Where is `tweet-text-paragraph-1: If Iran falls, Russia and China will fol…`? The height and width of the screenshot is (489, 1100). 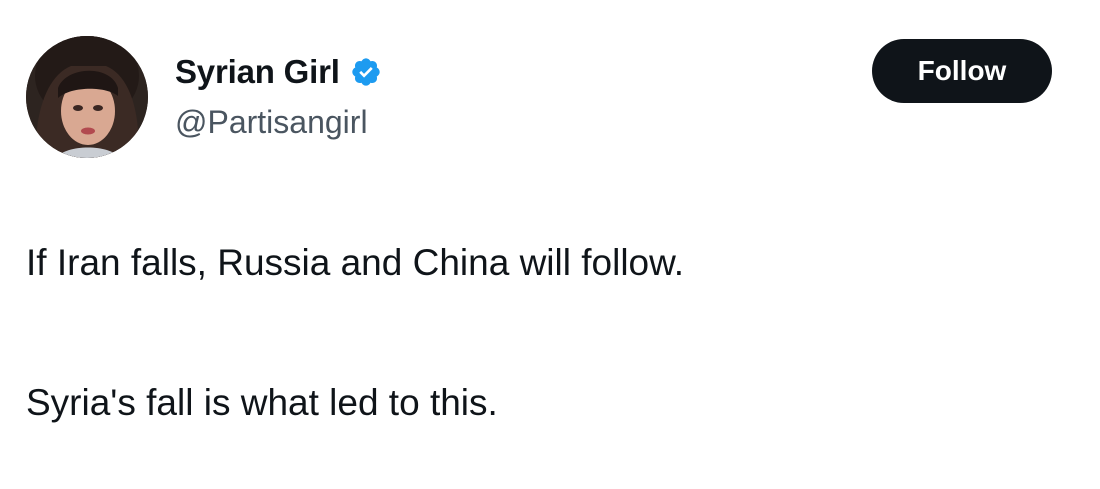 tweet-text-paragraph-1: If Iran falls, Russia and China will fol… is located at coordinates (355, 262).